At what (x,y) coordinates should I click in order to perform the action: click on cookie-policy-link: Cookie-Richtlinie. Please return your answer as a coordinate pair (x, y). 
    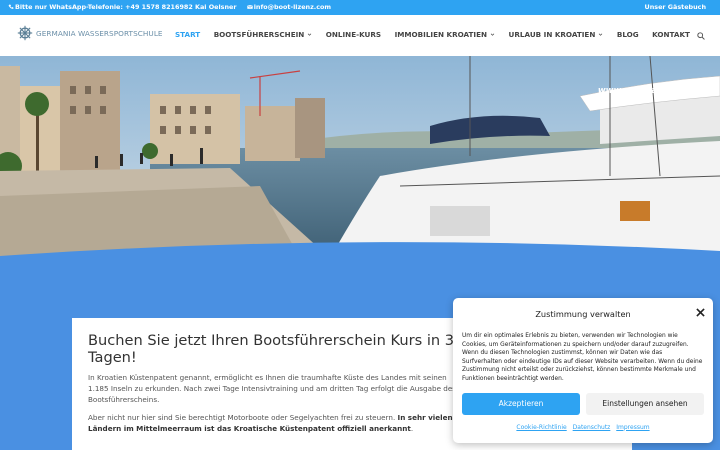
    Looking at the image, I should click on (541, 427).